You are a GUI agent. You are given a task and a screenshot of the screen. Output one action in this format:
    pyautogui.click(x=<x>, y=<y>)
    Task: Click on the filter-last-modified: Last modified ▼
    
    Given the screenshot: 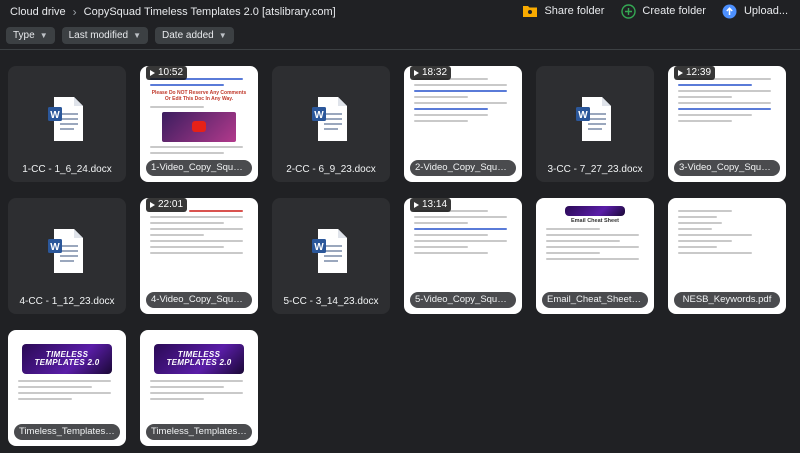 What is the action you would take?
    pyautogui.click(x=105, y=35)
    